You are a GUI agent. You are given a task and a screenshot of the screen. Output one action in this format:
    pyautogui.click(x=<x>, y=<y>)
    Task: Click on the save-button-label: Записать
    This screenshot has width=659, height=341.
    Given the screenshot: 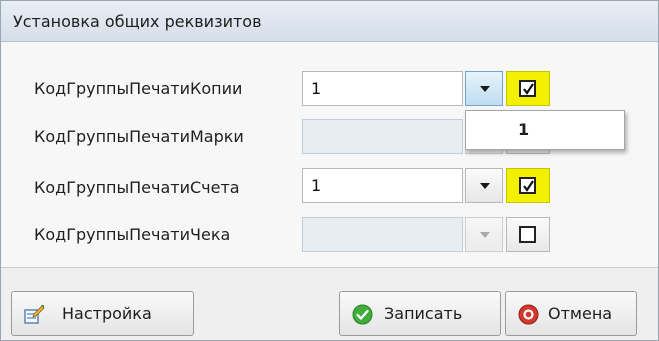 What is the action you would take?
    pyautogui.click(x=423, y=313)
    